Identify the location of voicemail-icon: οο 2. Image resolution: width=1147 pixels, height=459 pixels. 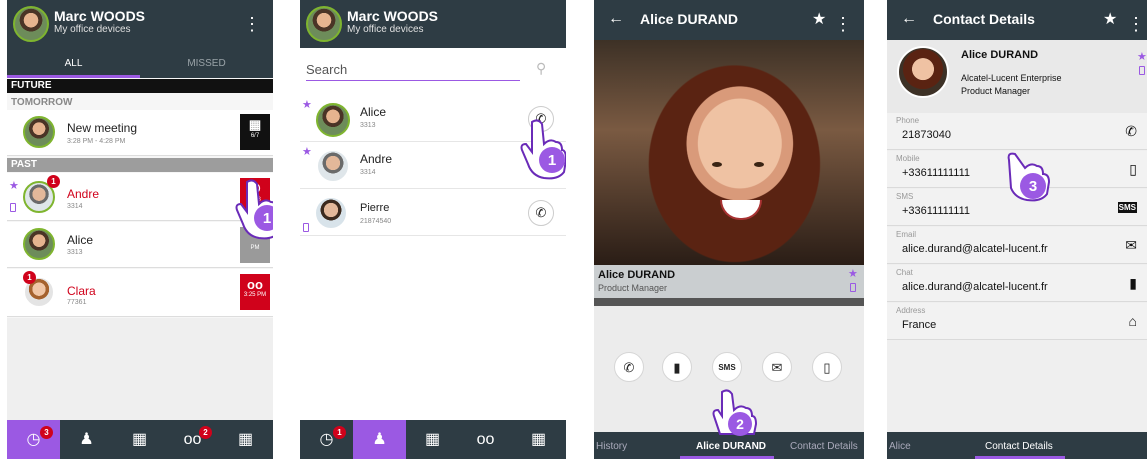
(192, 439).